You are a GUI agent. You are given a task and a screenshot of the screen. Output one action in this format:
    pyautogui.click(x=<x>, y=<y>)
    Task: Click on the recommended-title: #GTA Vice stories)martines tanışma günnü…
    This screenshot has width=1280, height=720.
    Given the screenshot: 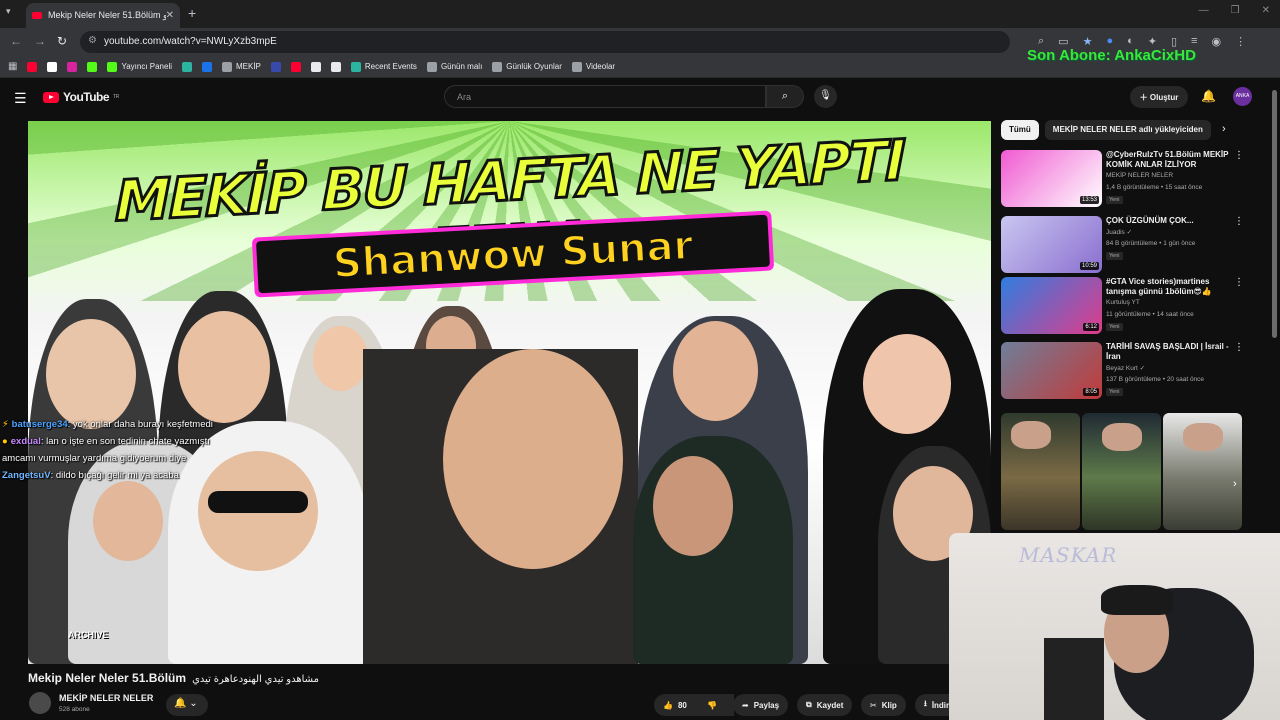 What is the action you would take?
    pyautogui.click(x=1171, y=287)
    